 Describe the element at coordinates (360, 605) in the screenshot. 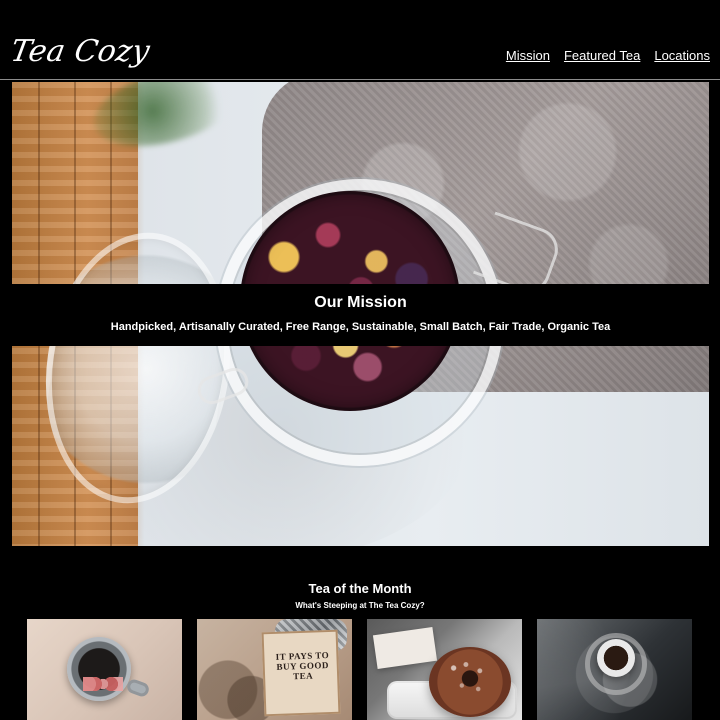

I see `tea-of-month-subtitle: What's Steeping at The Tea Cozy?` at that location.